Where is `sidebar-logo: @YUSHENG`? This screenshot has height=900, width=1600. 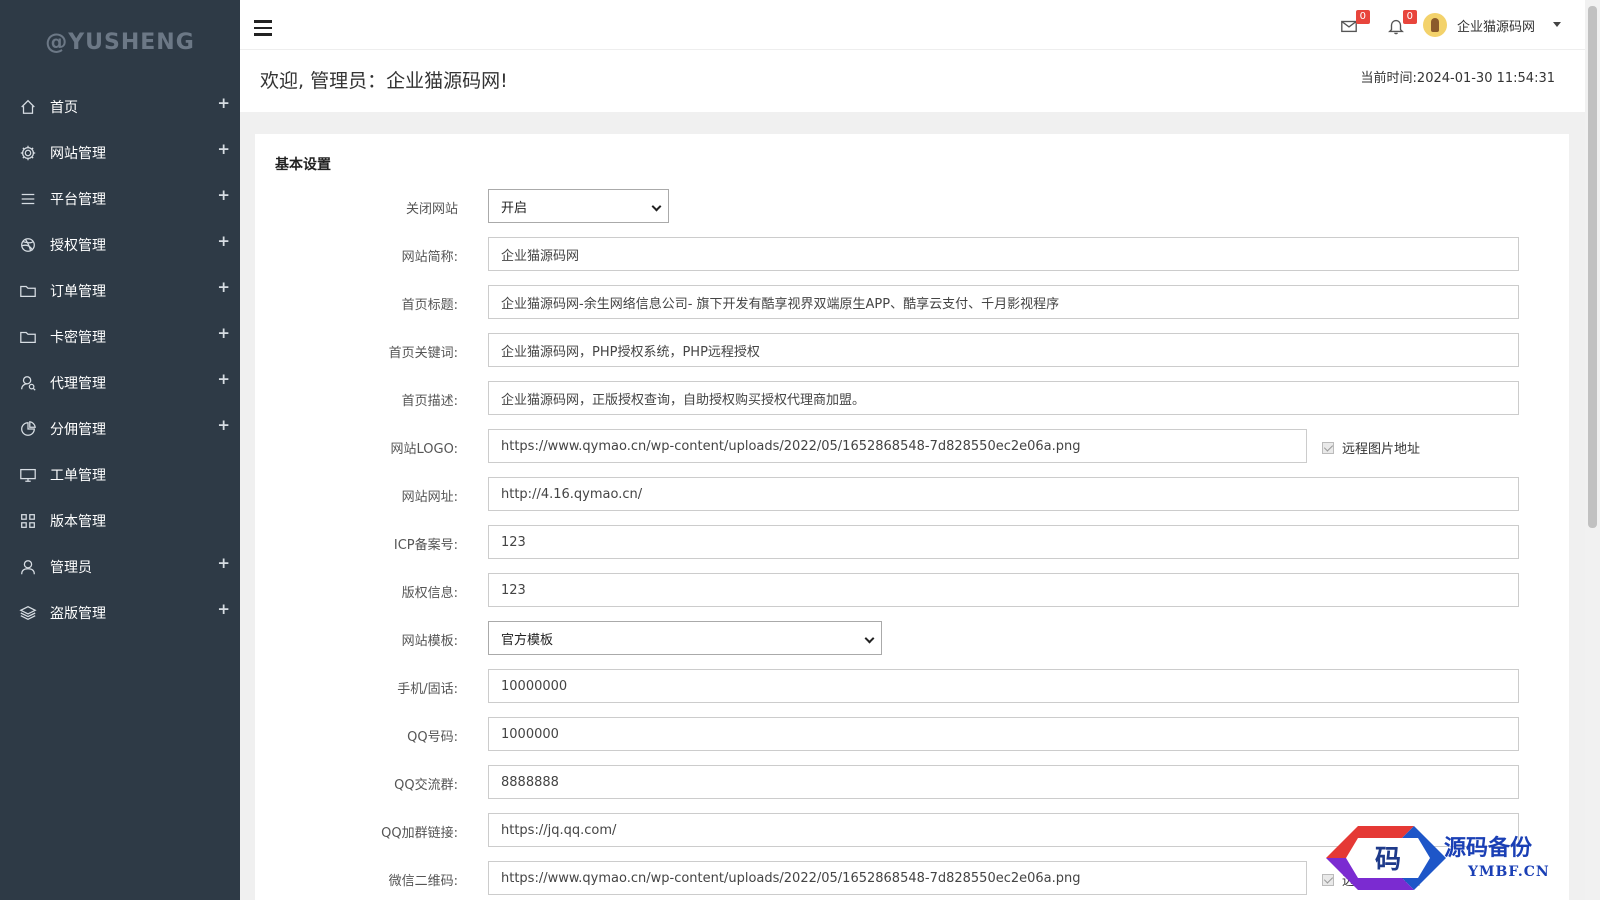
sidebar-logo: @YUSHENG is located at coordinates (120, 42).